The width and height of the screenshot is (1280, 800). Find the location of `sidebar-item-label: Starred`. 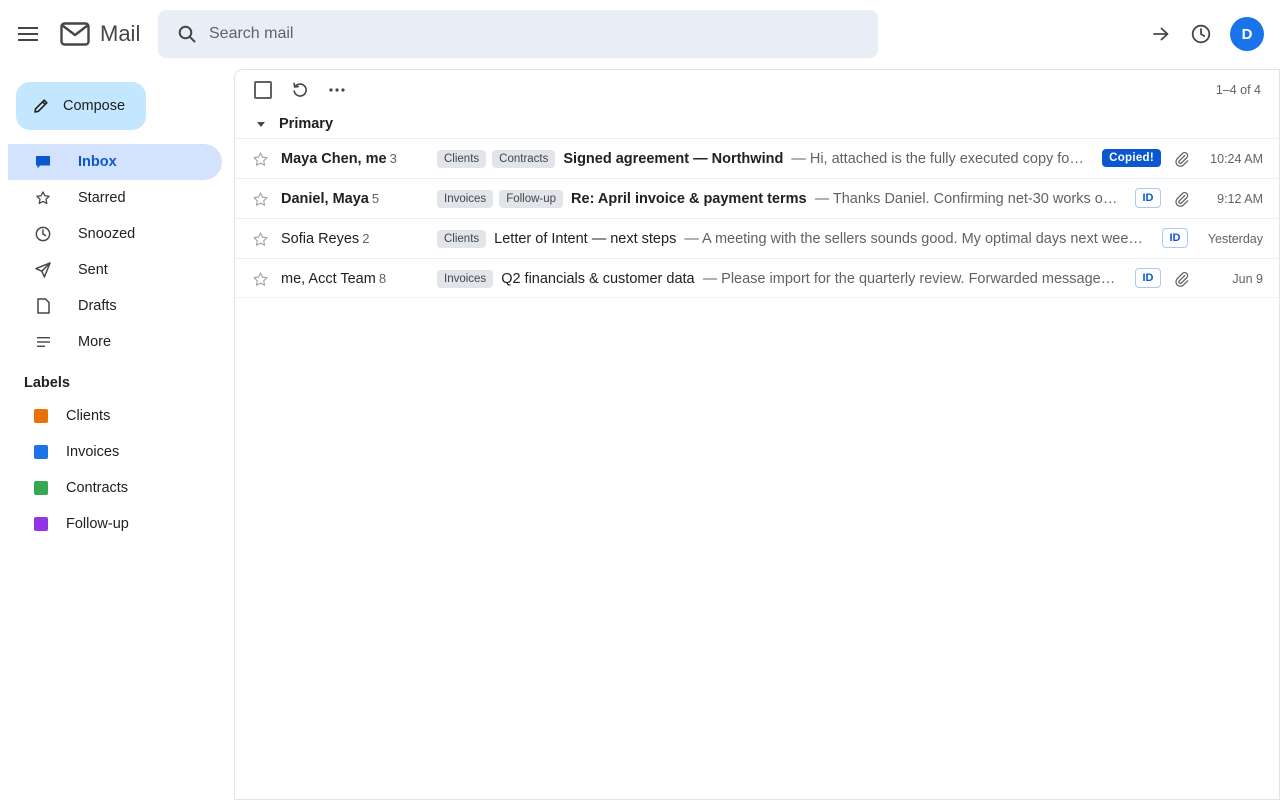

sidebar-item-label: Starred is located at coordinates (102, 198).